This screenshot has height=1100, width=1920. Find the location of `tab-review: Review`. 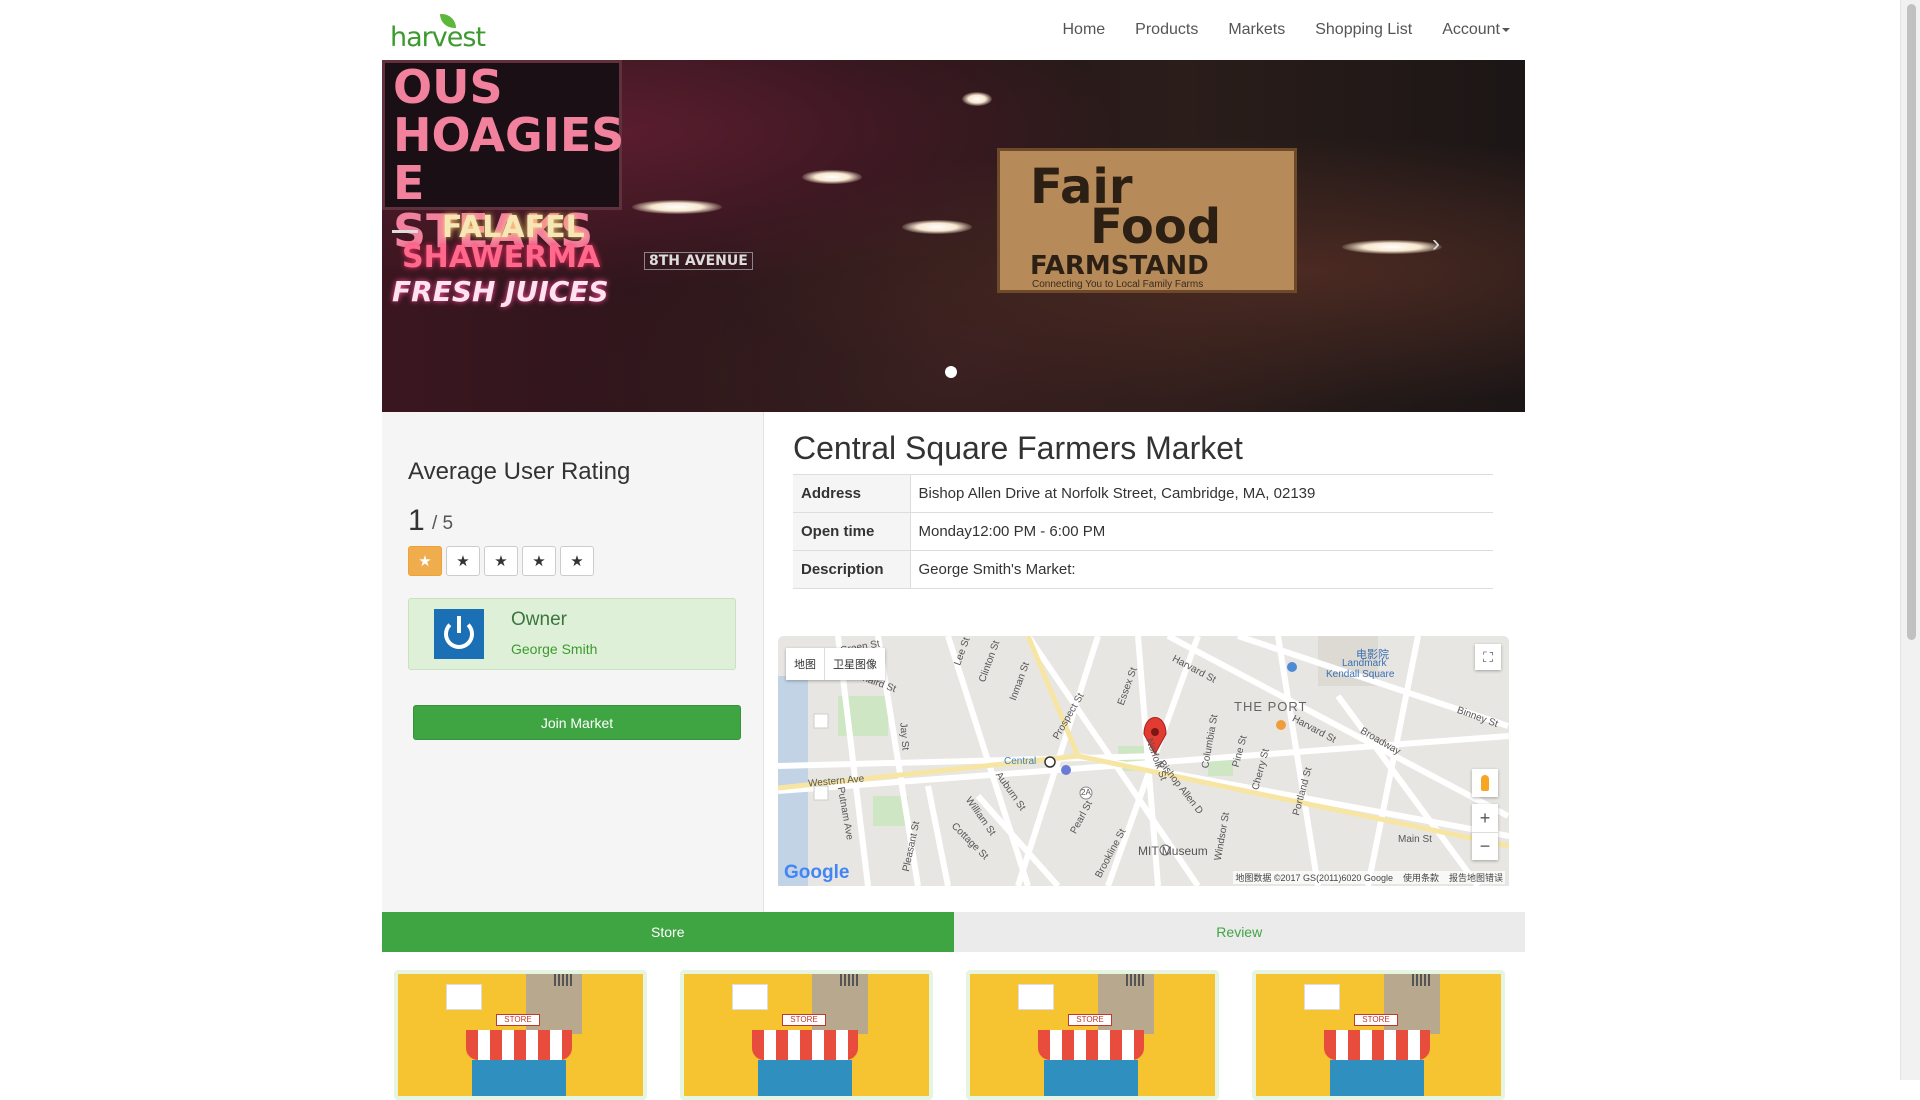

tab-review: Review is located at coordinates (1239, 932).